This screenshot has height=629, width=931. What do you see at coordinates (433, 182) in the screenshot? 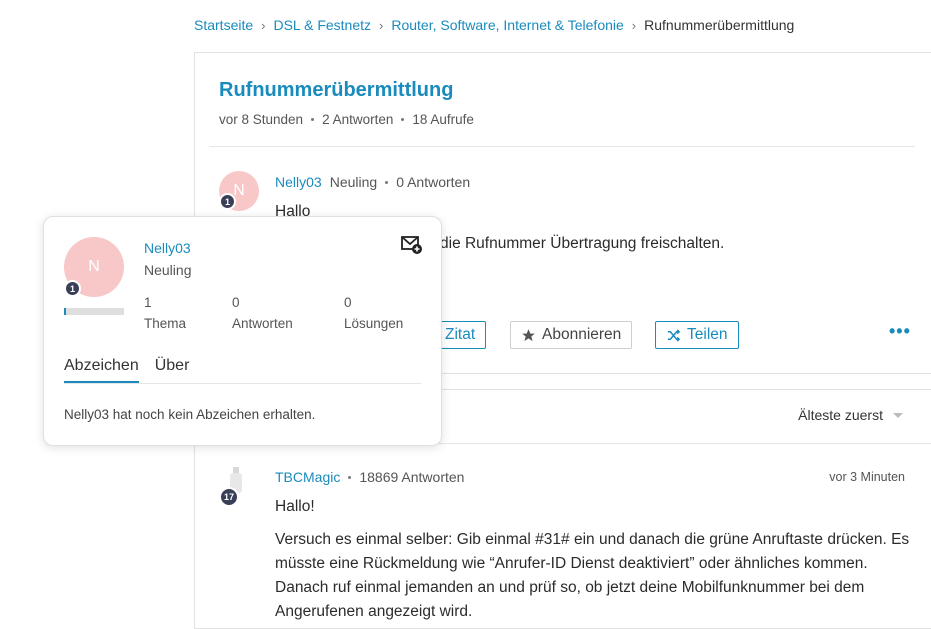
I see `author-answers: 0 Antworten` at bounding box center [433, 182].